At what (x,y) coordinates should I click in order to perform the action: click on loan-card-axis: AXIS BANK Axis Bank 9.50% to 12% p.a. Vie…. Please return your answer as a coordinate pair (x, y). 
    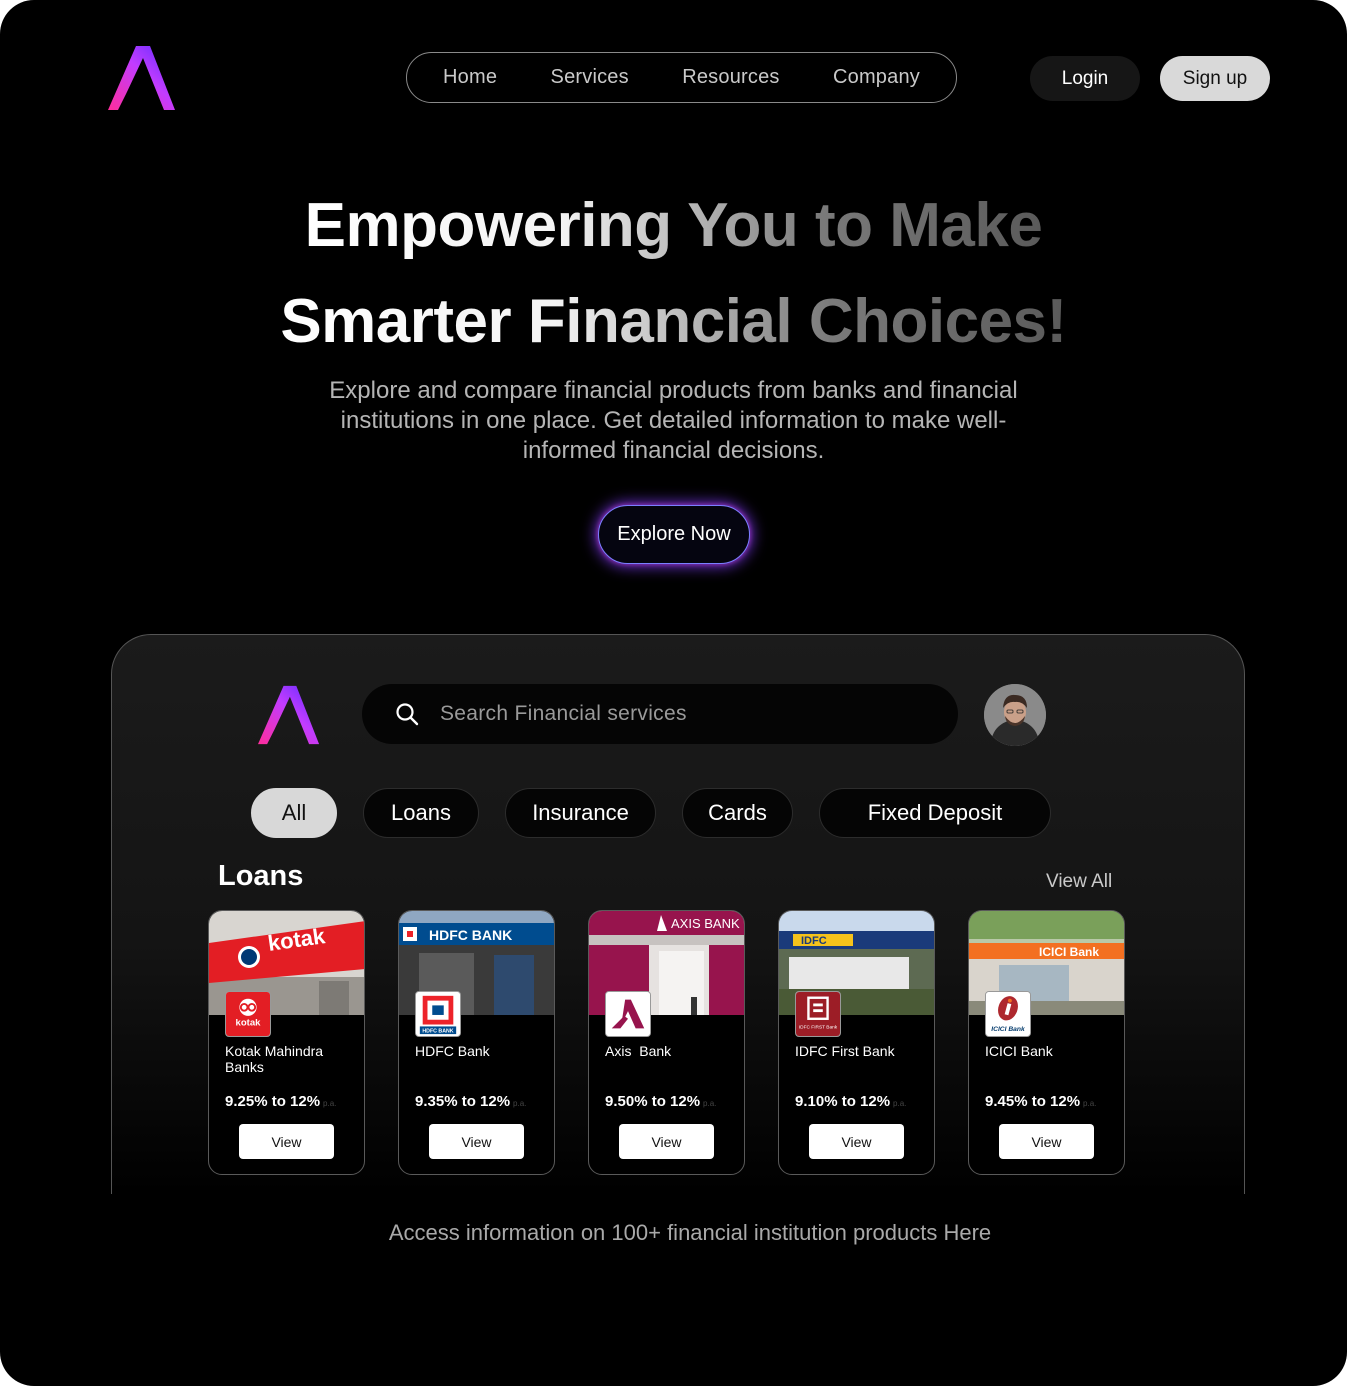
    Looking at the image, I should click on (666, 1042).